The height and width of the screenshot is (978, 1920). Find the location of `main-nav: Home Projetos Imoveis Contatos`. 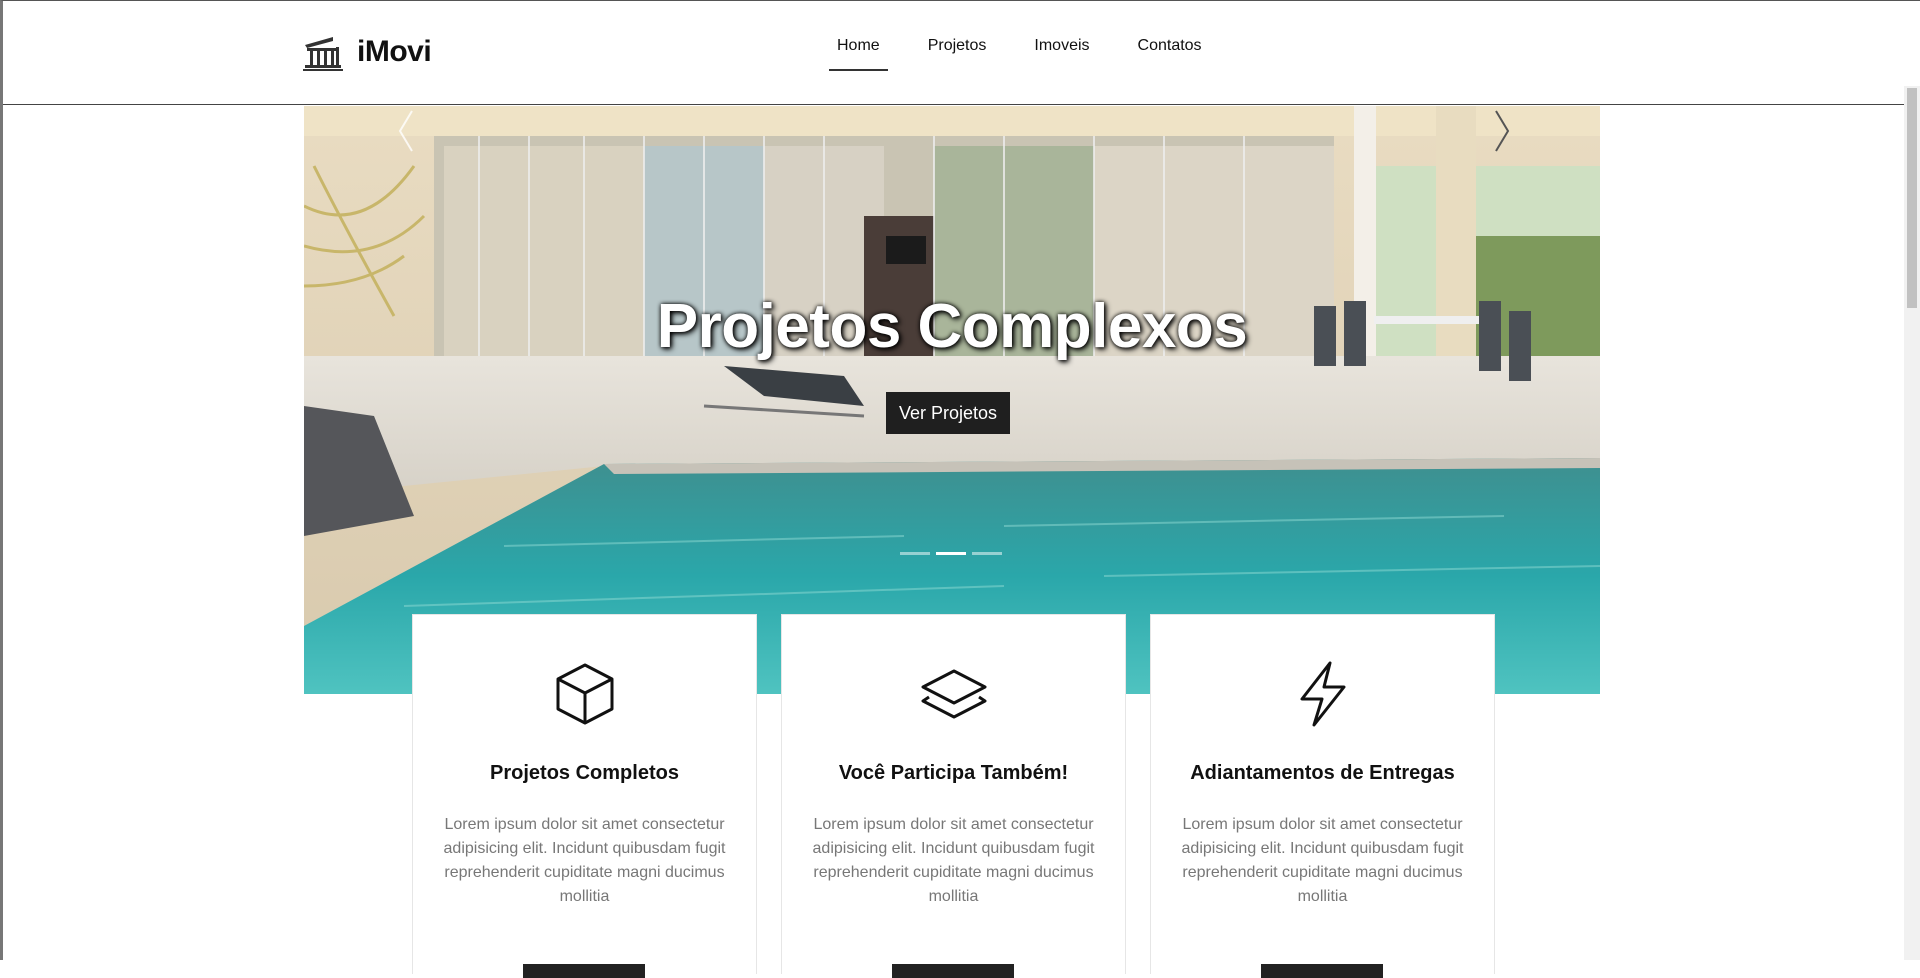

main-nav: Home Projetos Imoveis Contatos is located at coordinates (1035, 54).